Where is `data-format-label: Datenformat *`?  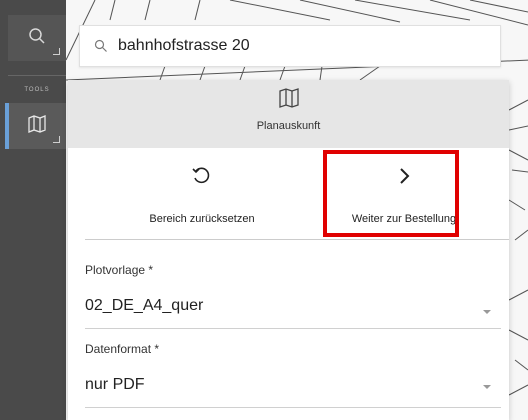
data-format-label: Datenformat * is located at coordinates (122, 349).